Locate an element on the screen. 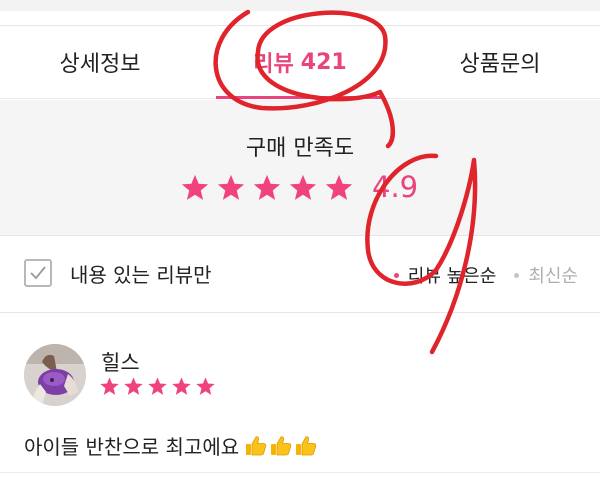 Image resolution: width=600 pixels, height=481 pixels. bottom-divider is located at coordinates (300, 472).